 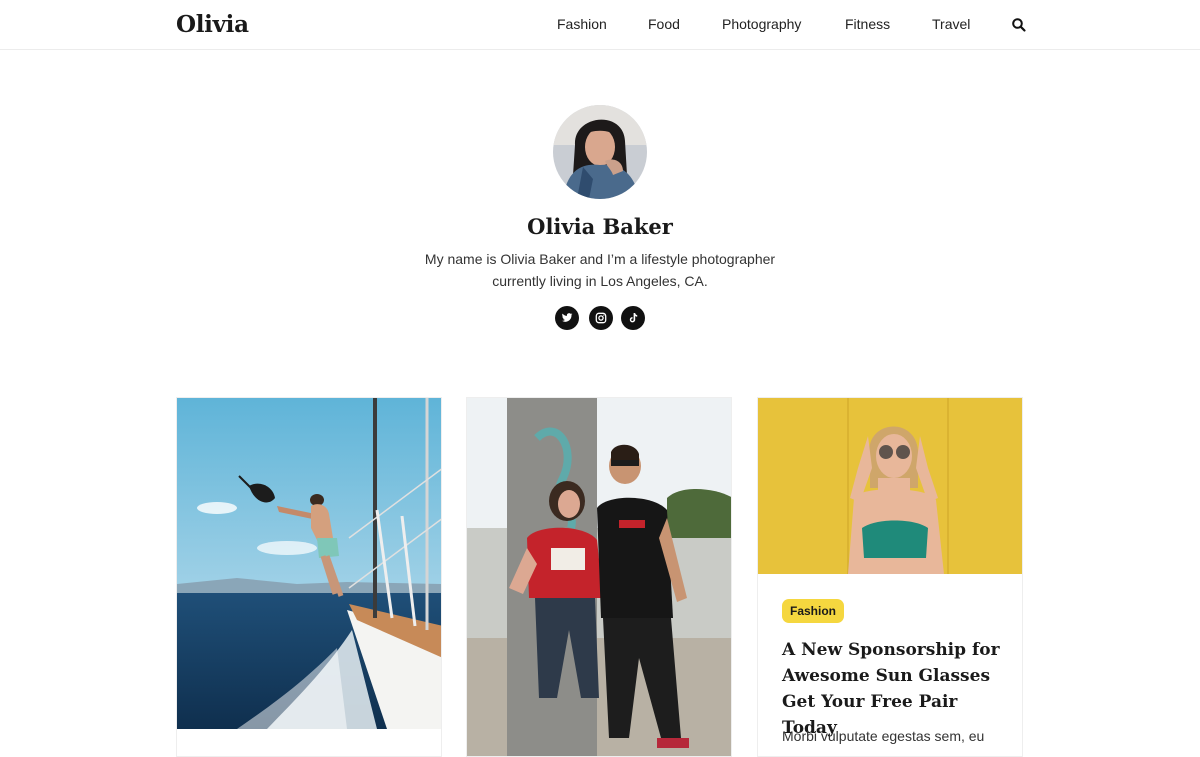 What do you see at coordinates (600, 226) in the screenshot?
I see `profile-name: Olivia Baker` at bounding box center [600, 226].